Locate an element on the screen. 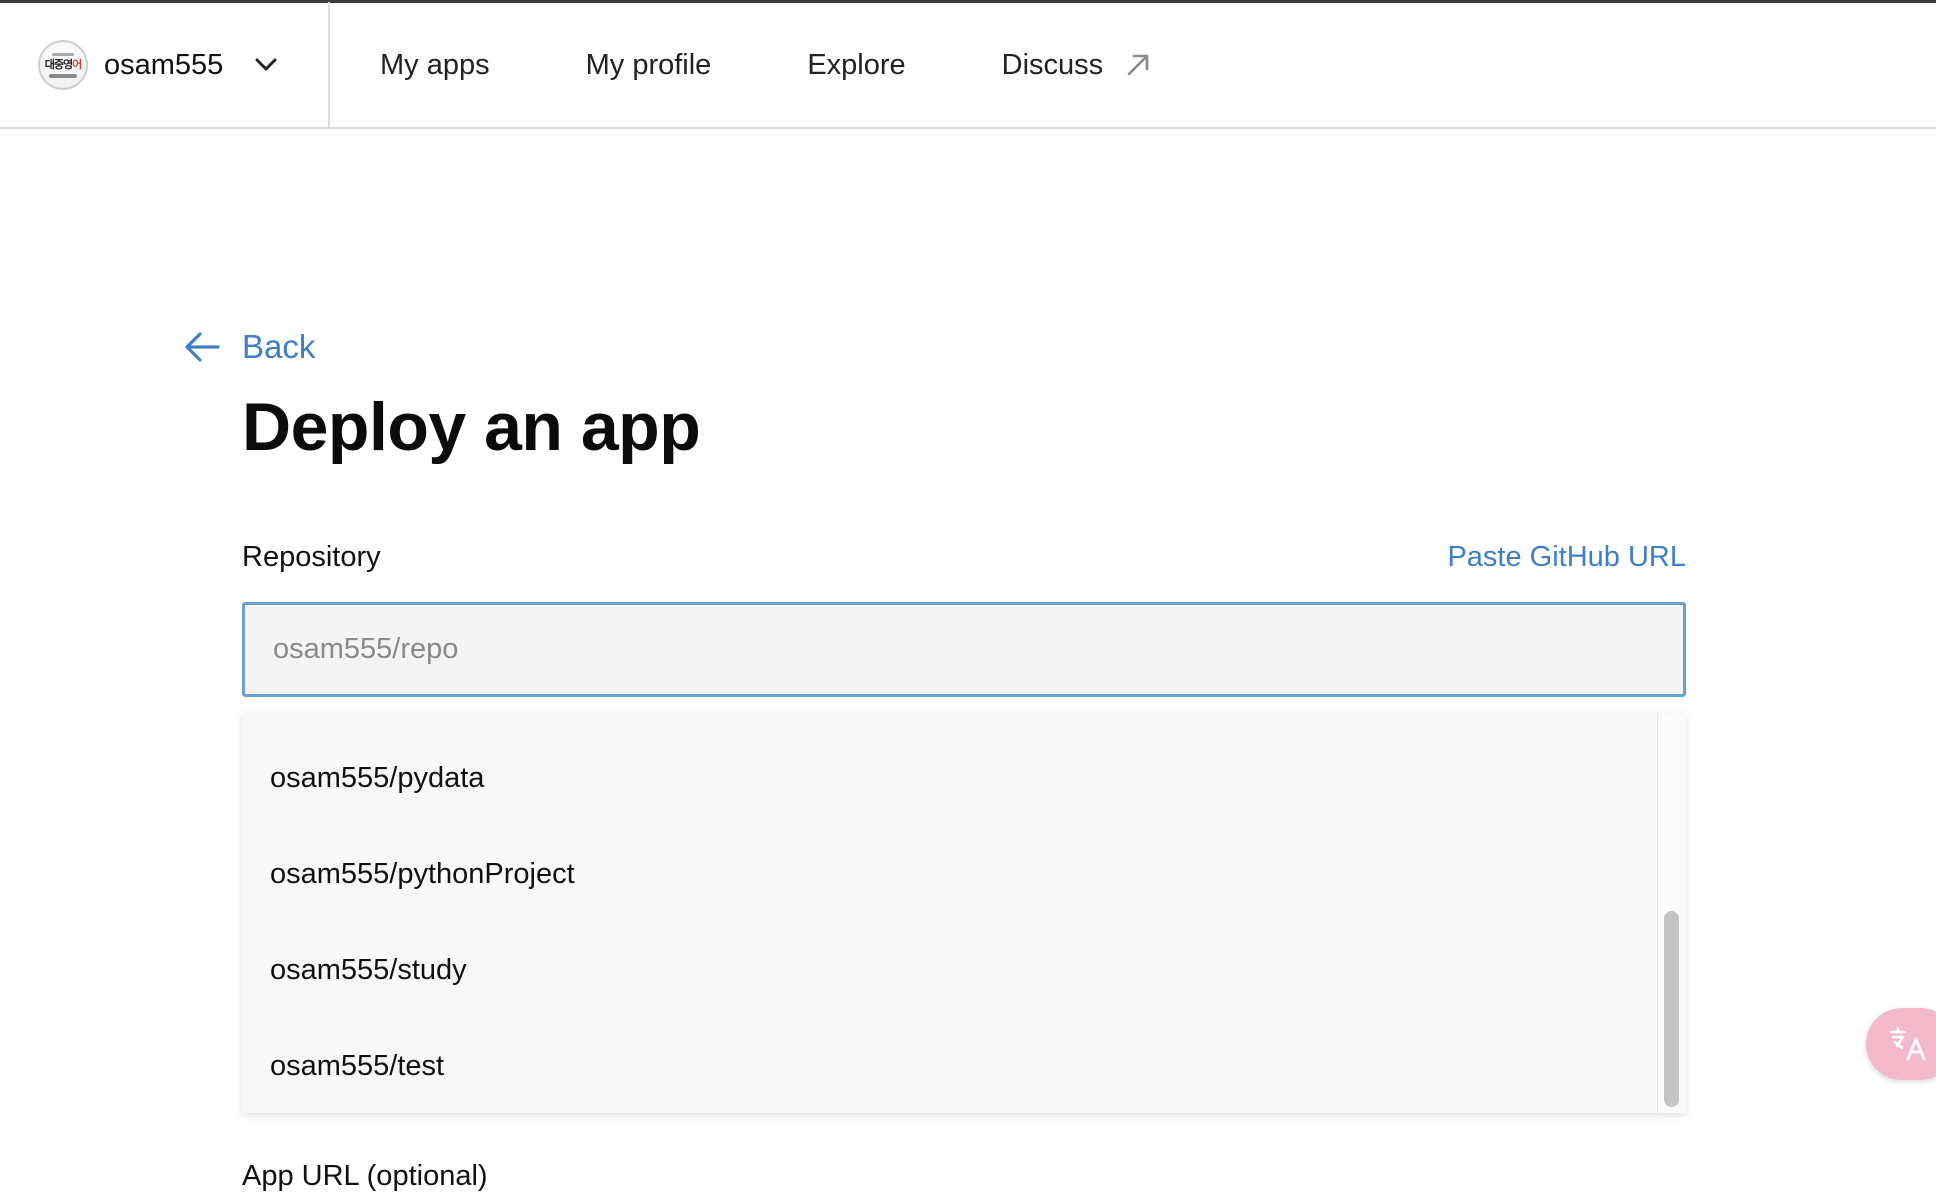 This screenshot has width=1936, height=1193. translate-button is located at coordinates (1901, 1044).